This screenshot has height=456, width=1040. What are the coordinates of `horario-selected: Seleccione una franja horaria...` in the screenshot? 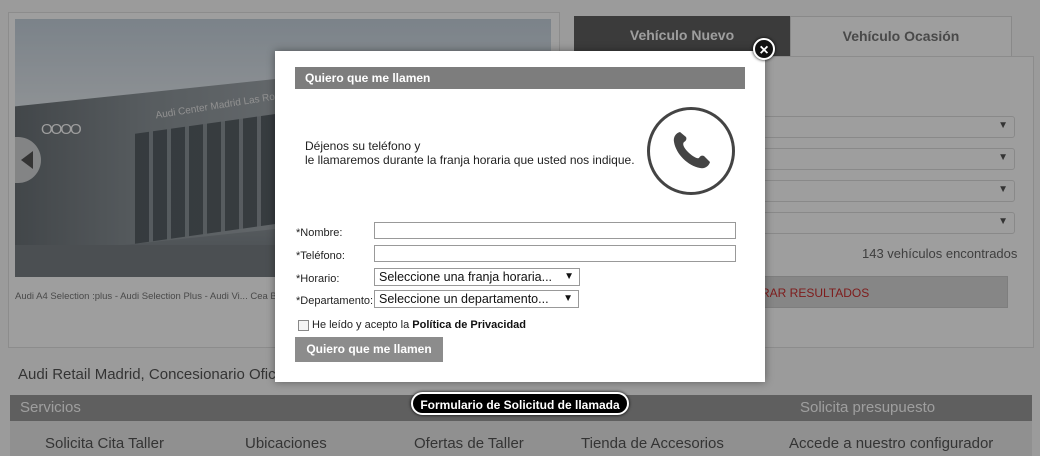 It's located at (466, 277).